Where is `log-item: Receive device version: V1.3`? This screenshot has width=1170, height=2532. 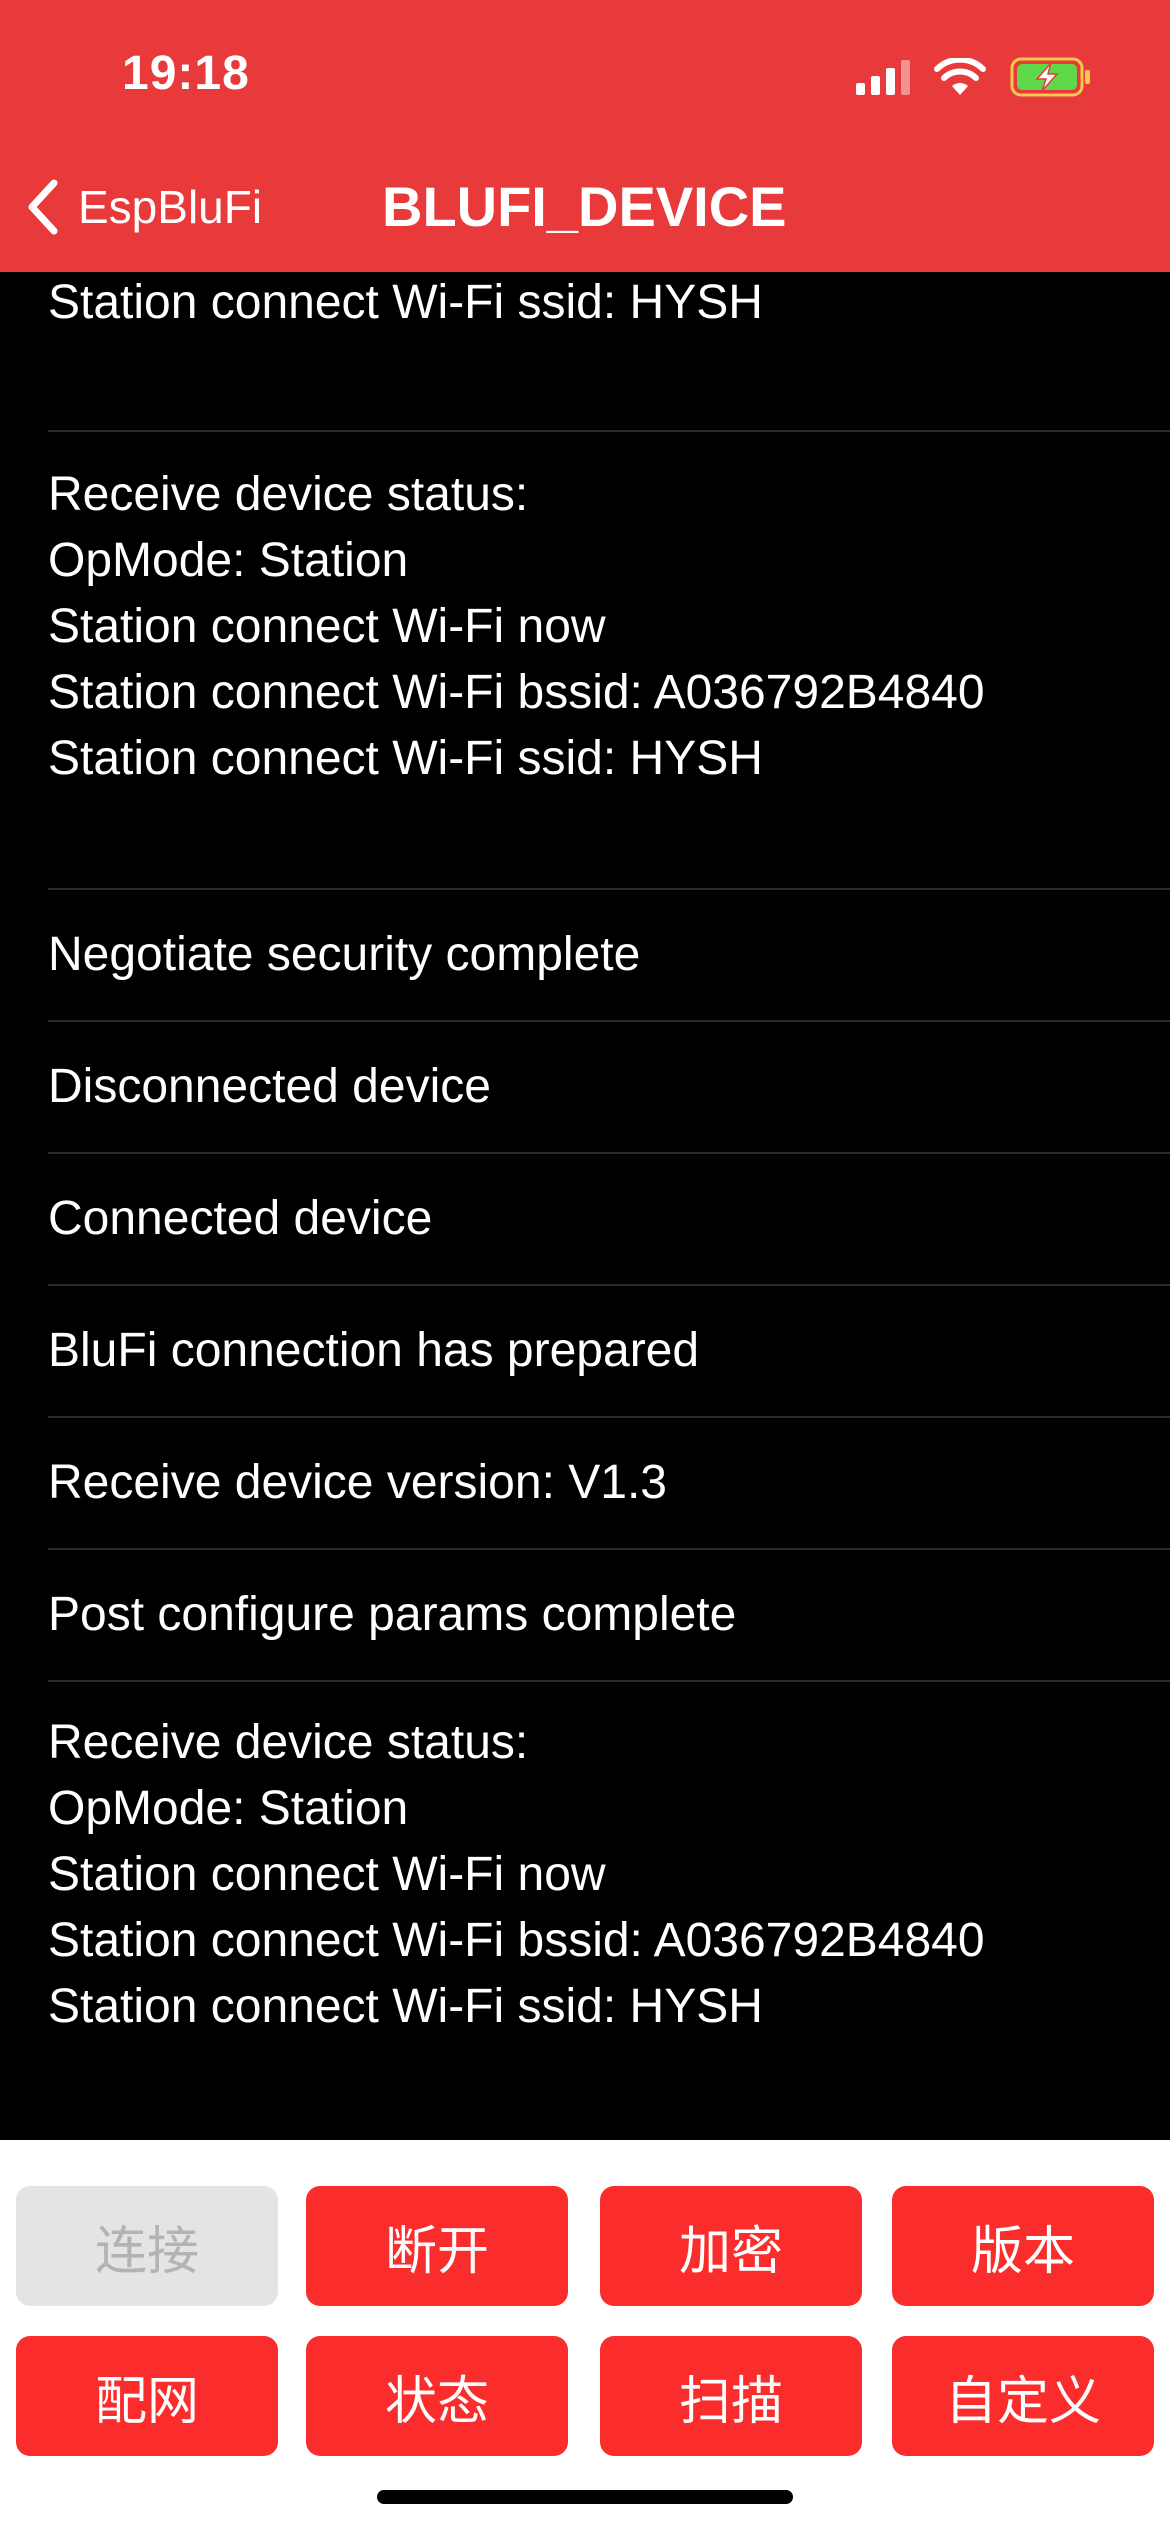
log-item: Receive device version: V1.3 is located at coordinates (609, 1484).